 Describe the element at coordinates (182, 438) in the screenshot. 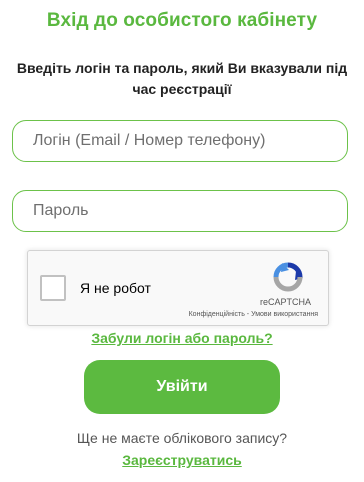

I see `no-account-text: Ще не маєте облікового запису?` at that location.